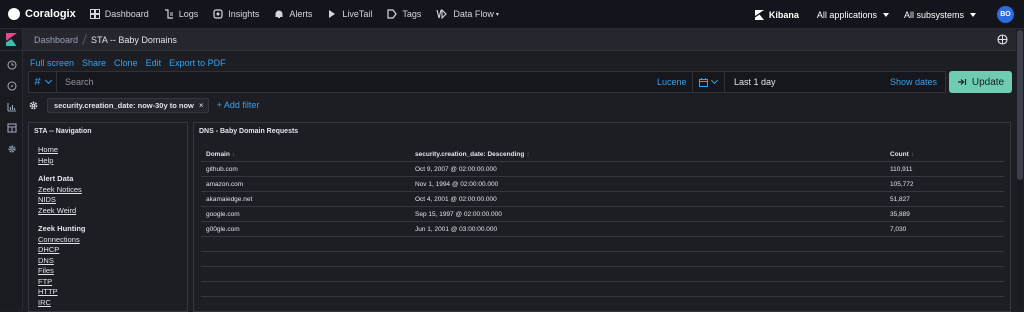 The width and height of the screenshot is (1024, 312). I want to click on applications-caret-icon, so click(885, 14).